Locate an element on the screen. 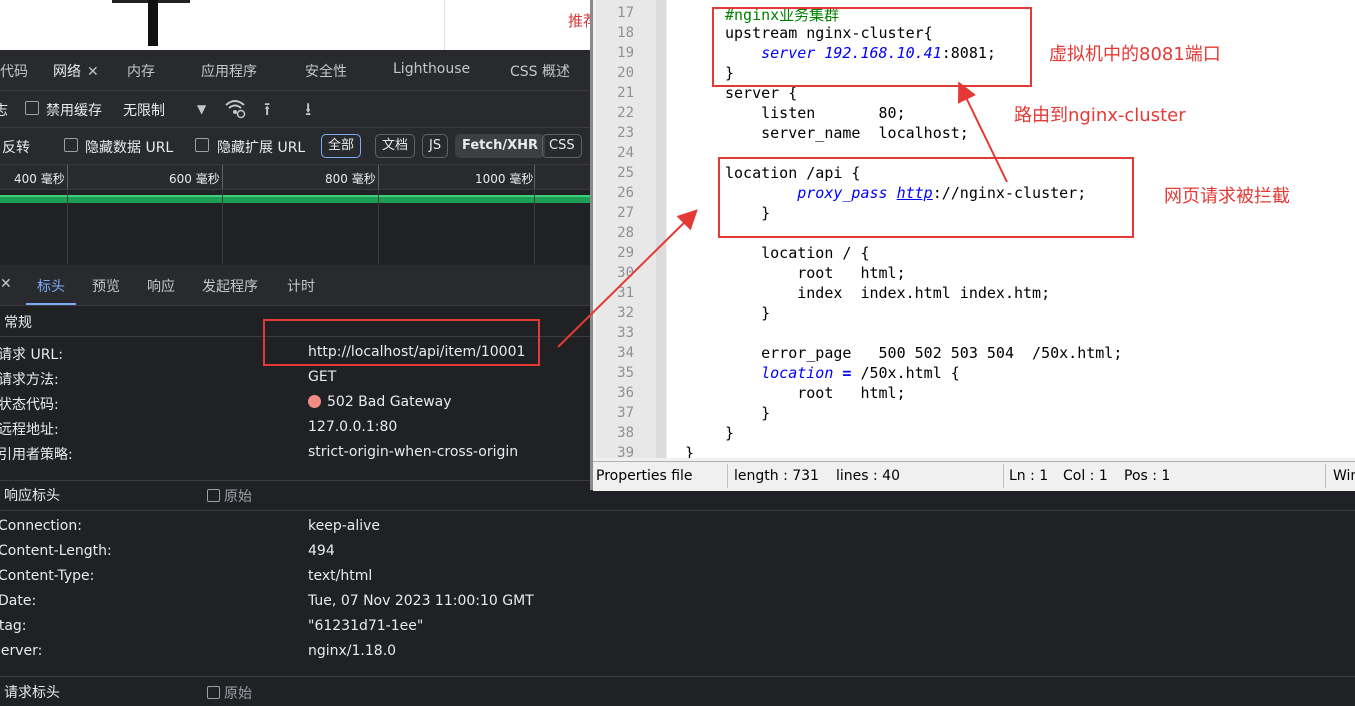 This screenshot has width=1355, height=706. annotation-arrows is located at coordinates (782, 214).